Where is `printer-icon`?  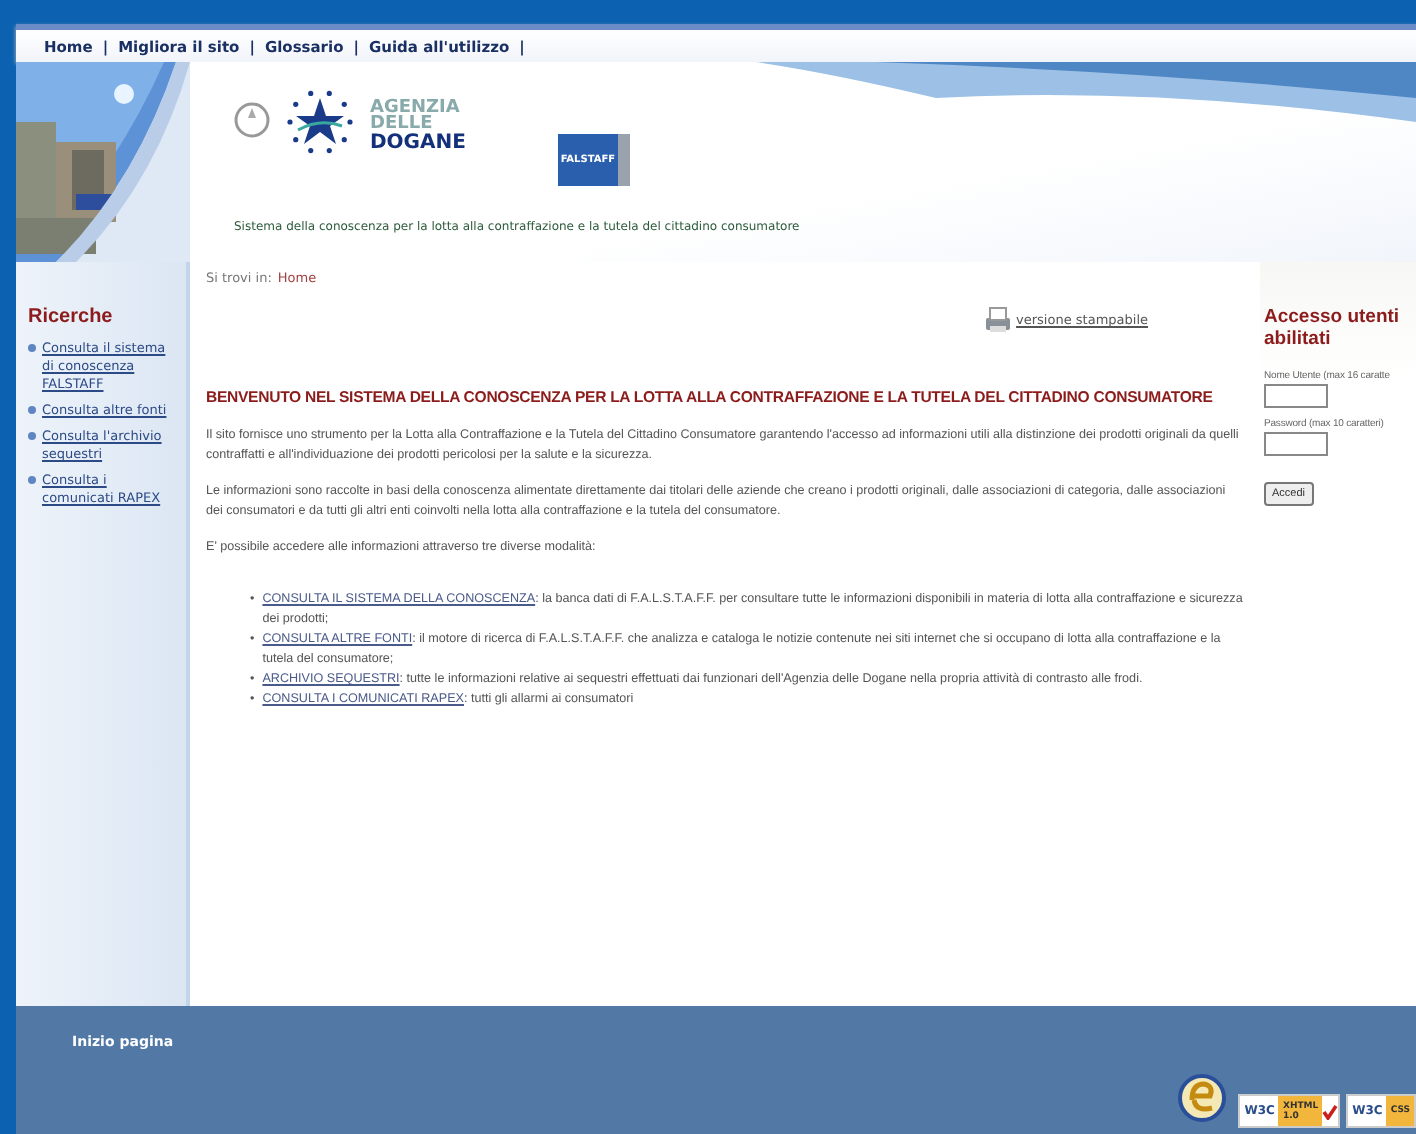 printer-icon is located at coordinates (998, 320).